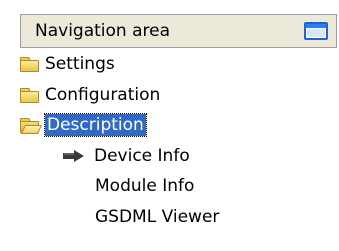 Image resolution: width=339 pixels, height=251 pixels. What do you see at coordinates (178, 31) in the screenshot?
I see `panel-header: Navigation area` at bounding box center [178, 31].